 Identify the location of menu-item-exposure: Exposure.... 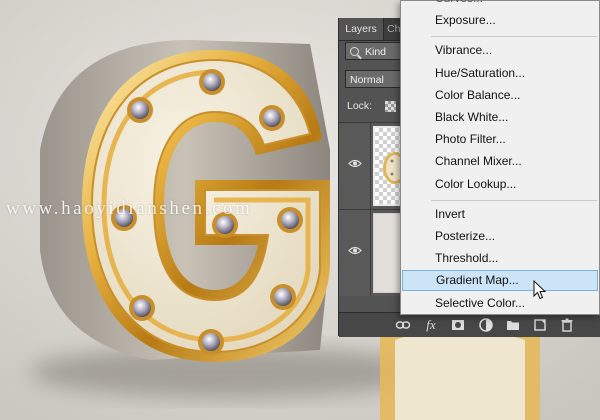
(500, 20).